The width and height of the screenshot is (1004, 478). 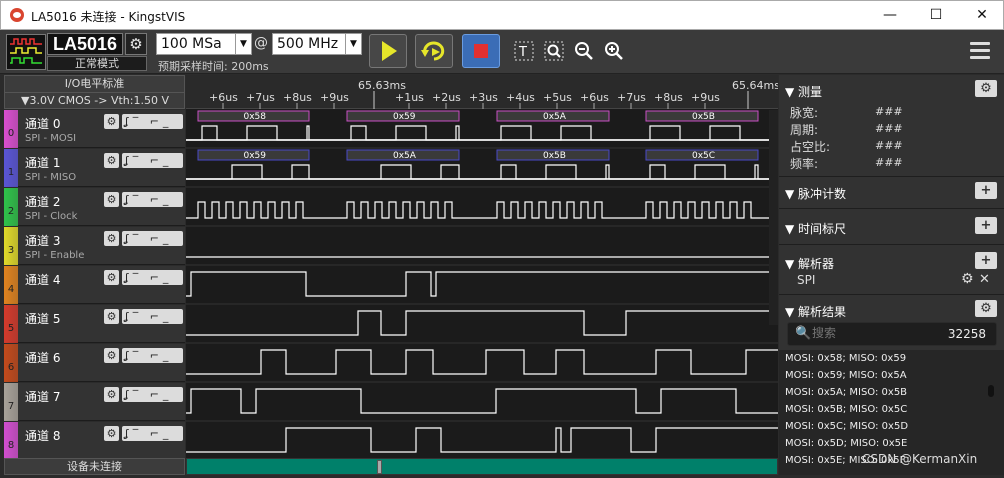 I want to click on window-title: LA5016 未连接 - KingstVIS, so click(x=108, y=17).